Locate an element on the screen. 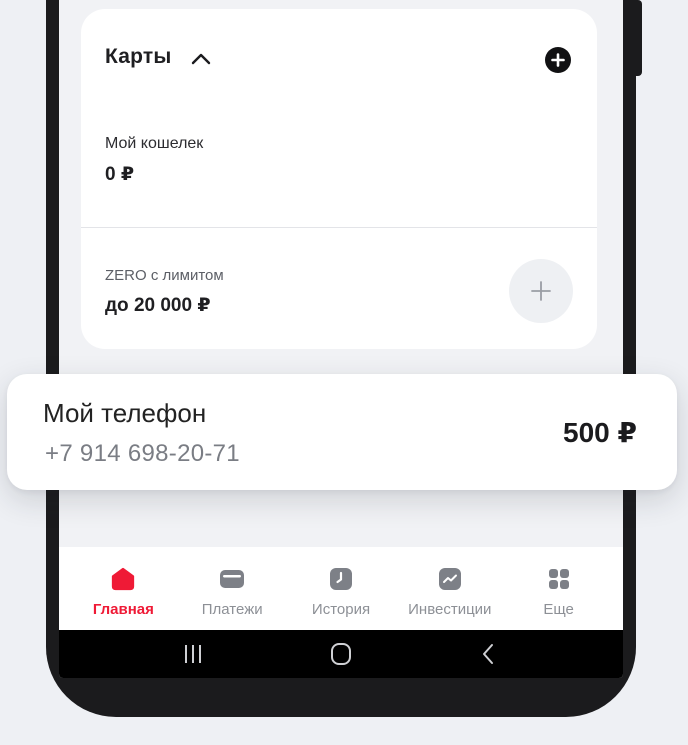 The height and width of the screenshot is (745, 688). phone-balance: 500 ₽ is located at coordinates (600, 432).